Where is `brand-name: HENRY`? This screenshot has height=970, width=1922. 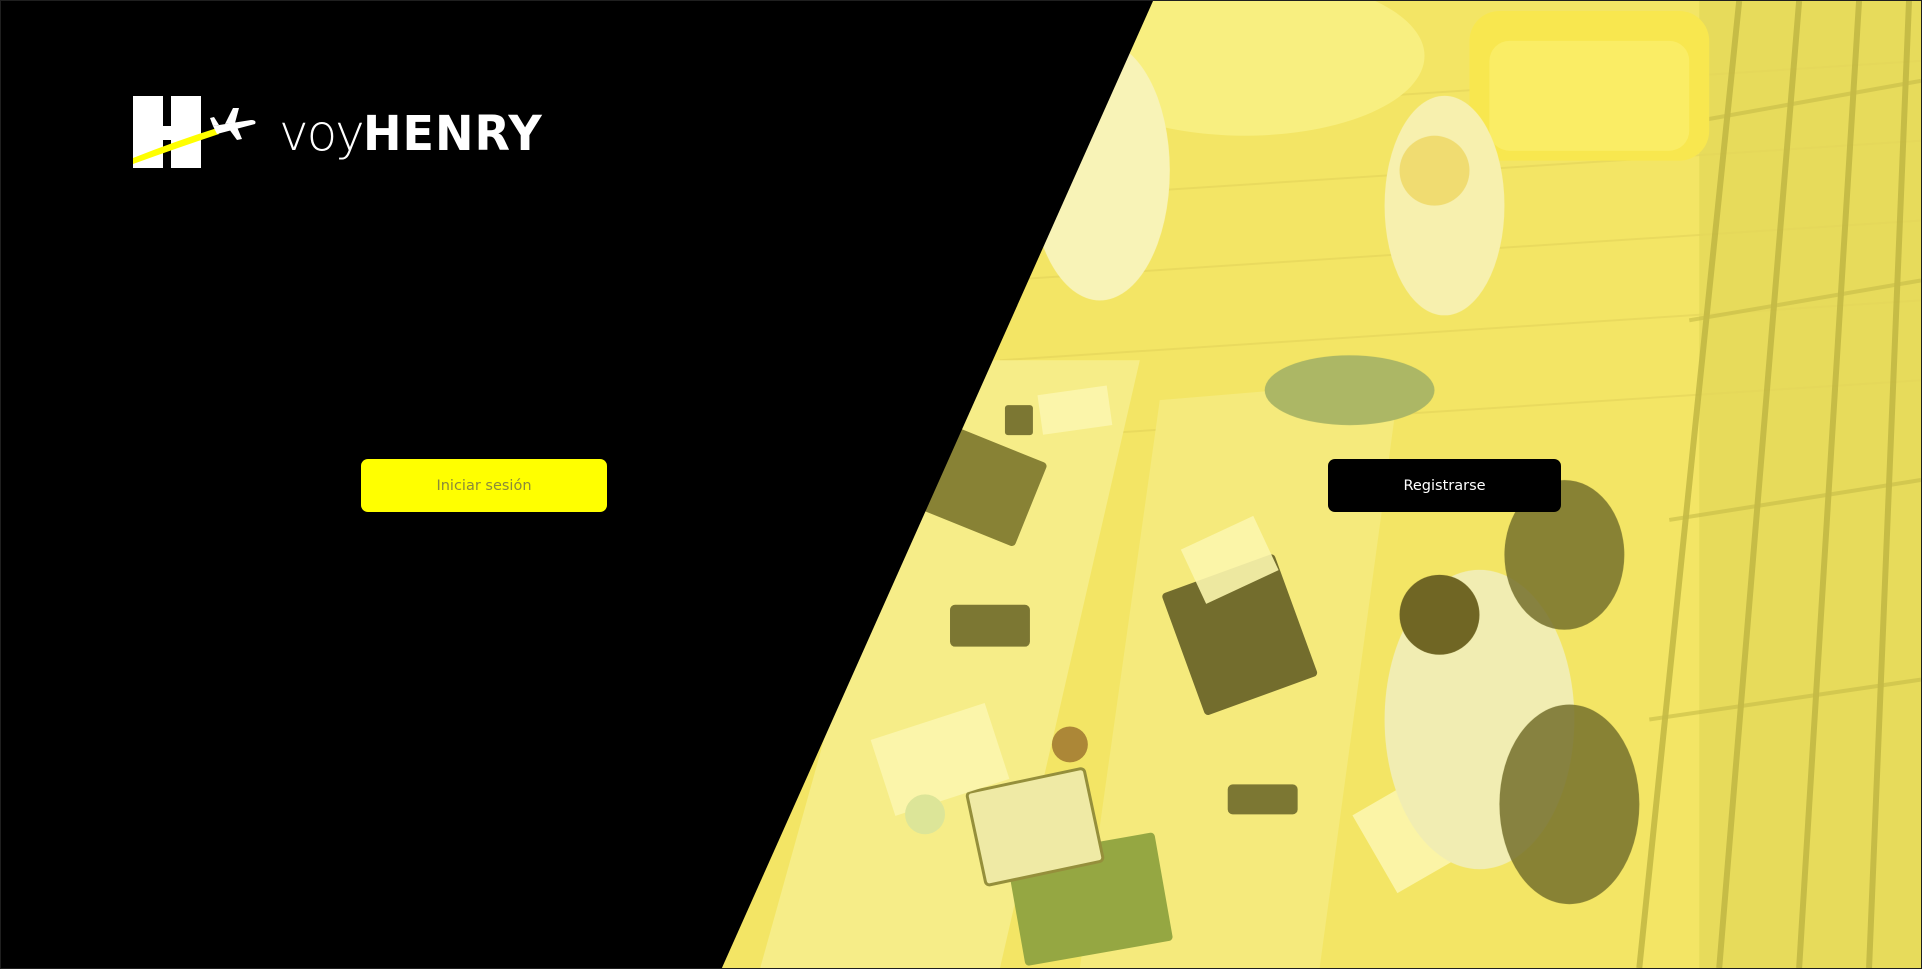 brand-name: HENRY is located at coordinates (452, 134).